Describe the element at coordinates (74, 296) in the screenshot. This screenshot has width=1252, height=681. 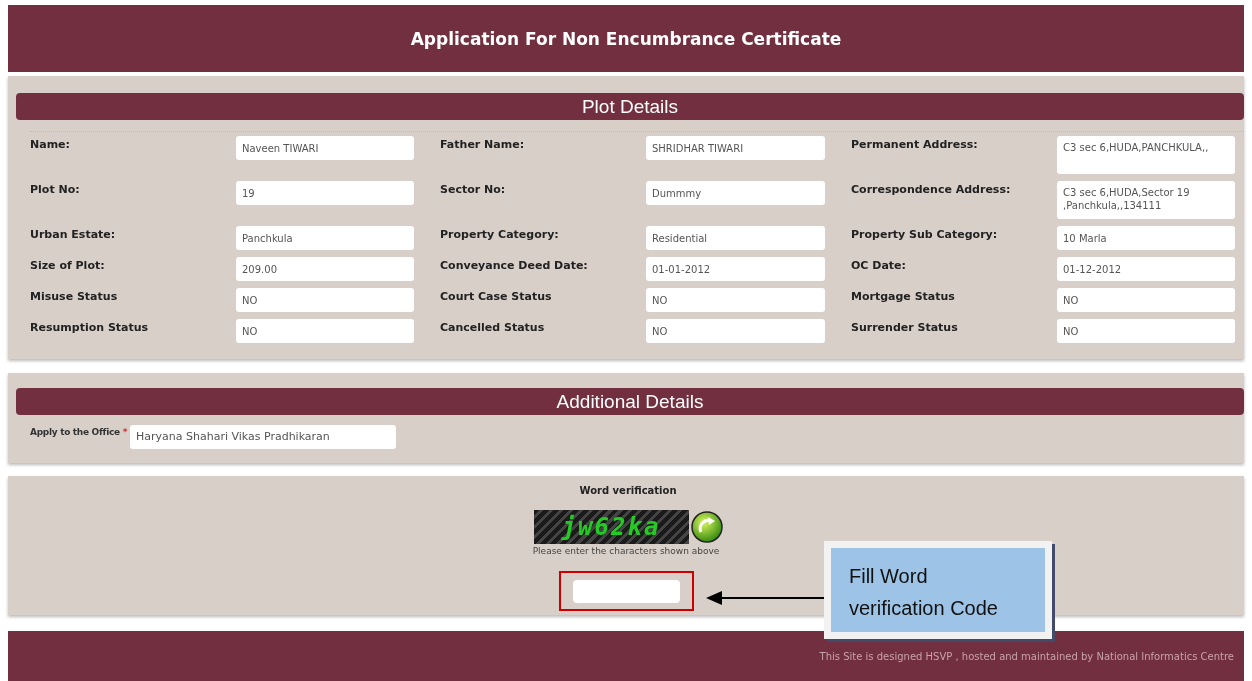
I see `field-label: Misuse Status` at that location.